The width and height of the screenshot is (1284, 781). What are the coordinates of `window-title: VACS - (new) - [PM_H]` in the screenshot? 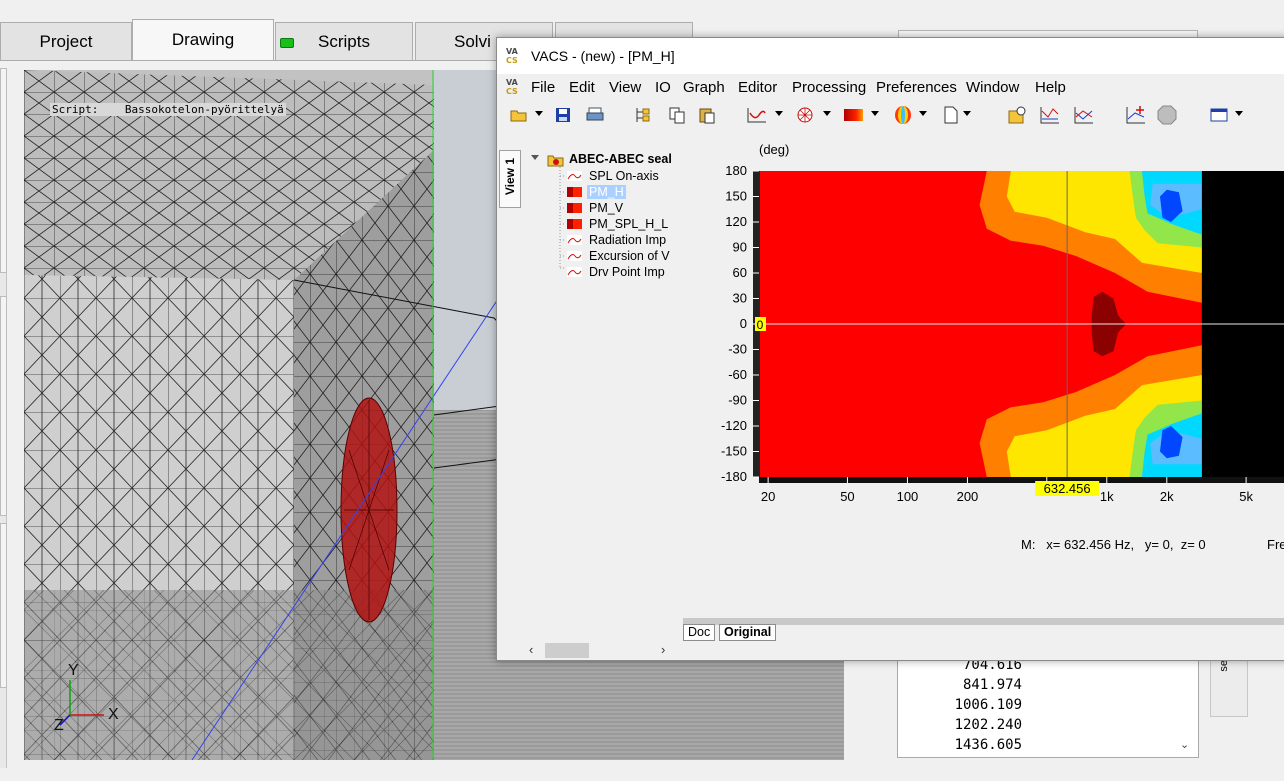 It's located at (603, 56).